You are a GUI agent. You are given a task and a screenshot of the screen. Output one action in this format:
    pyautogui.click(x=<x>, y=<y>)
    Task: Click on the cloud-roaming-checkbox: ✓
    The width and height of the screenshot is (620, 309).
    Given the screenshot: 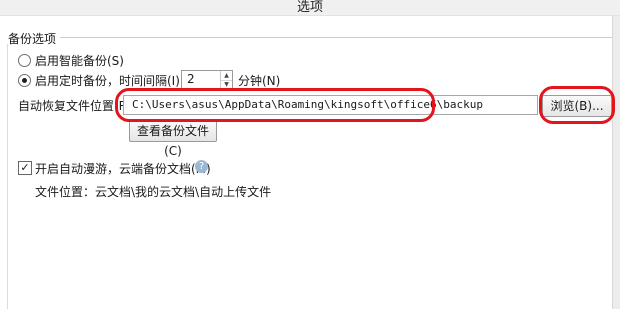 What is the action you would take?
    pyautogui.click(x=25, y=168)
    